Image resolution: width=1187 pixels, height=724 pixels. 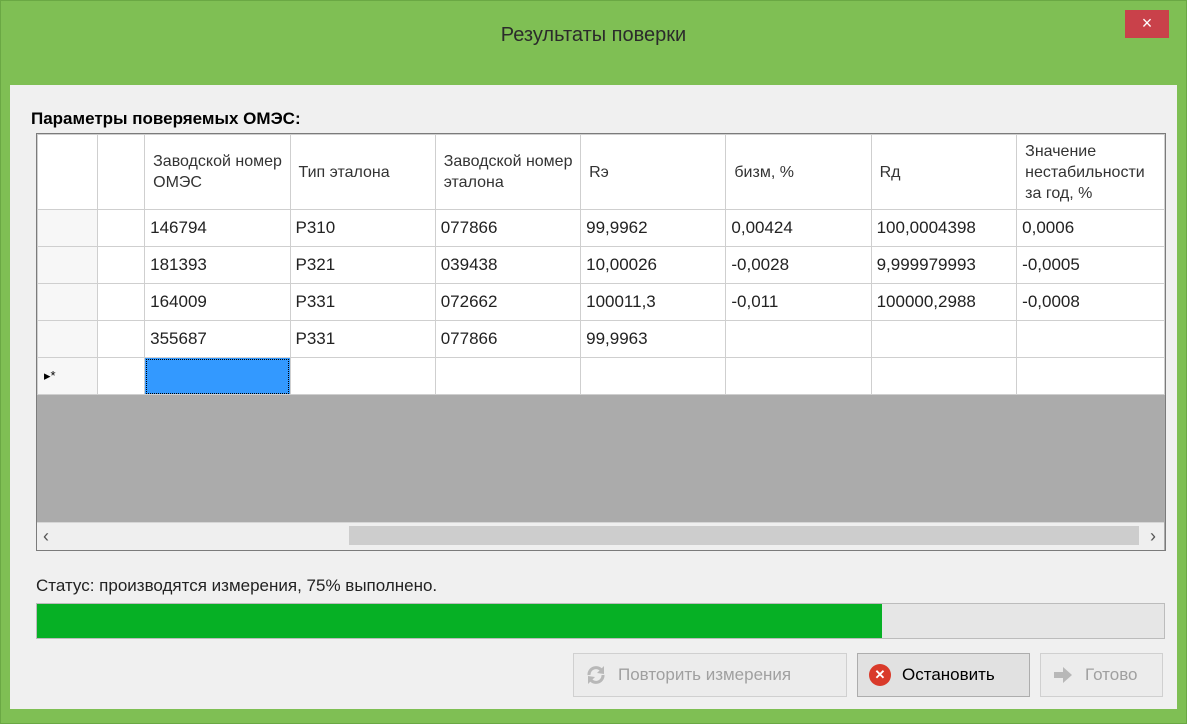 What do you see at coordinates (362, 265) in the screenshot?
I see `cell-standard-type: P321` at bounding box center [362, 265].